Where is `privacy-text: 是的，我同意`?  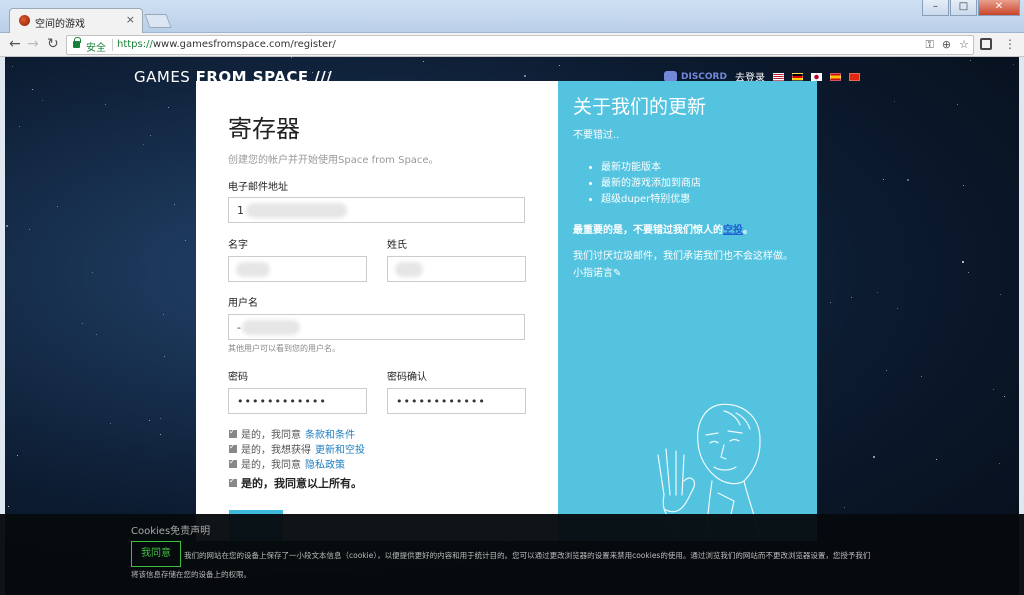 privacy-text: 是的，我同意 is located at coordinates (271, 465).